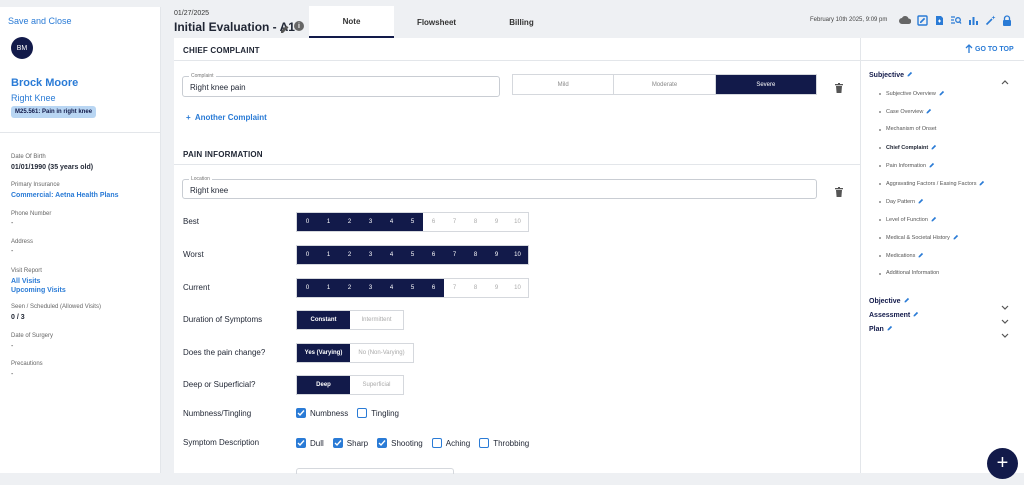  What do you see at coordinates (351, 22) in the screenshot?
I see `tab-note: Note` at bounding box center [351, 22].